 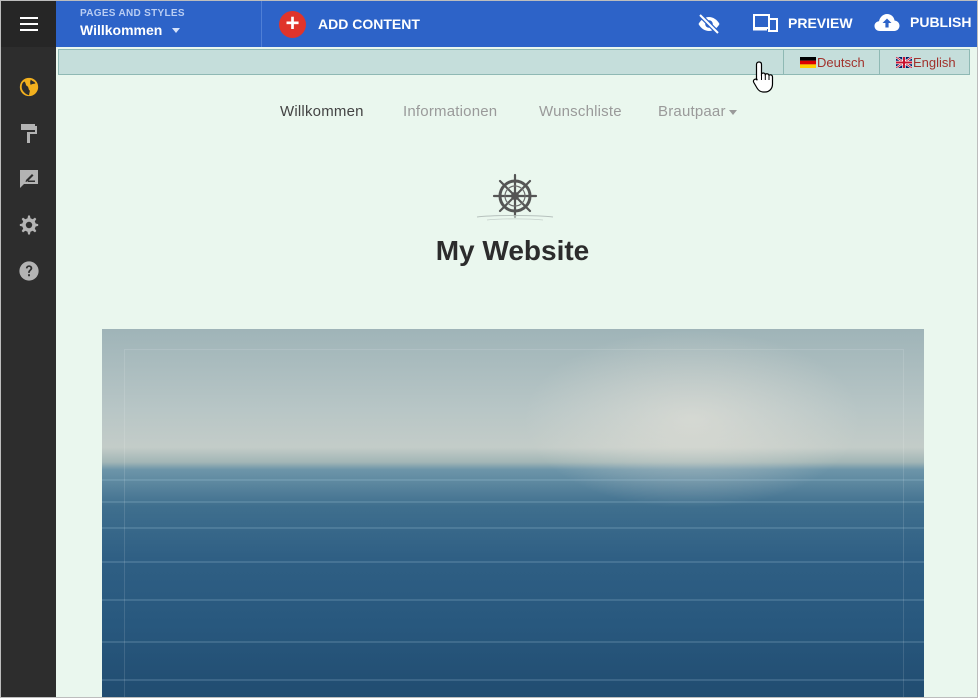 What do you see at coordinates (887, 22) in the screenshot?
I see `cloud-upload-icon` at bounding box center [887, 22].